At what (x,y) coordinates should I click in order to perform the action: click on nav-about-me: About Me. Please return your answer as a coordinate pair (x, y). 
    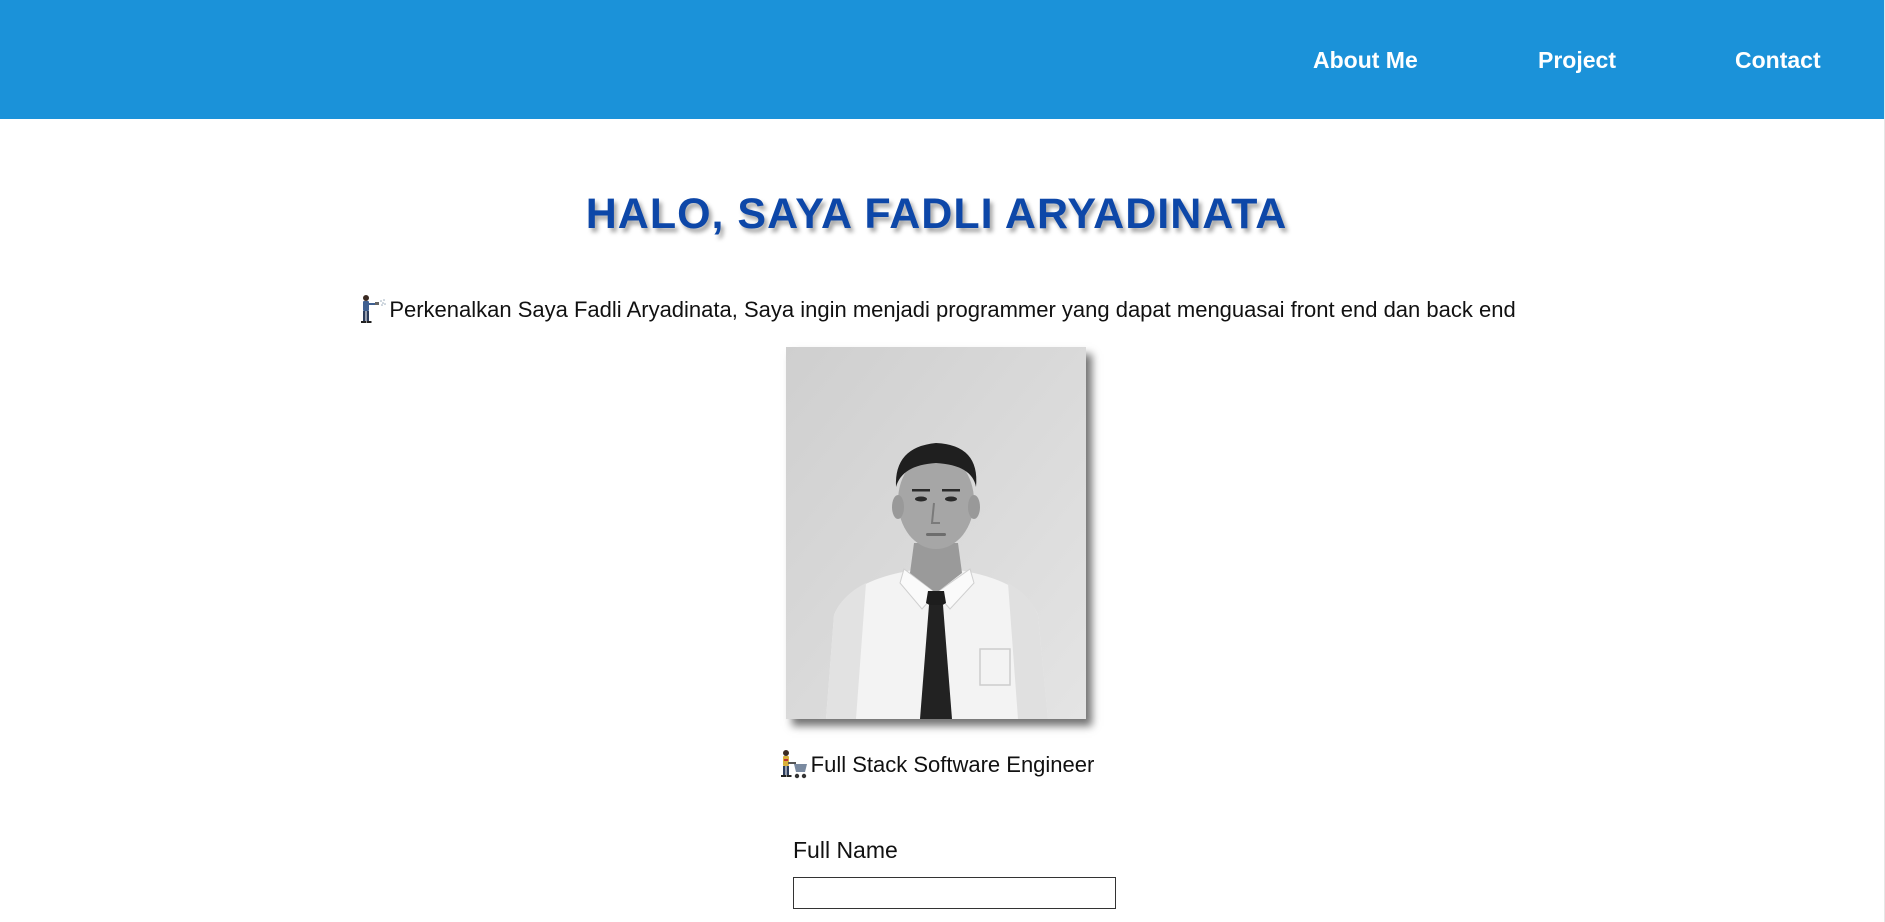
    Looking at the image, I should click on (1365, 60).